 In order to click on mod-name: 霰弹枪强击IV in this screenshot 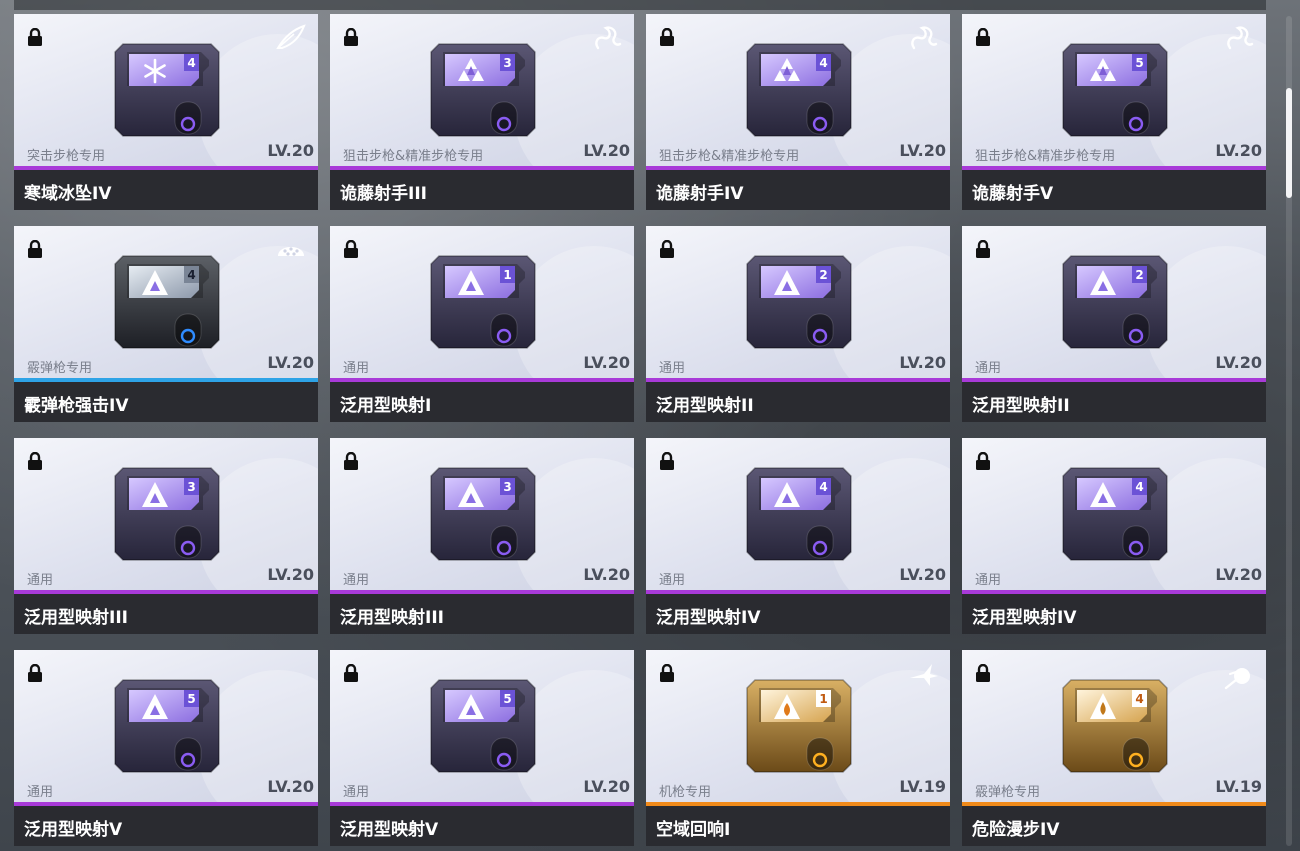, I will do `click(76, 406)`.